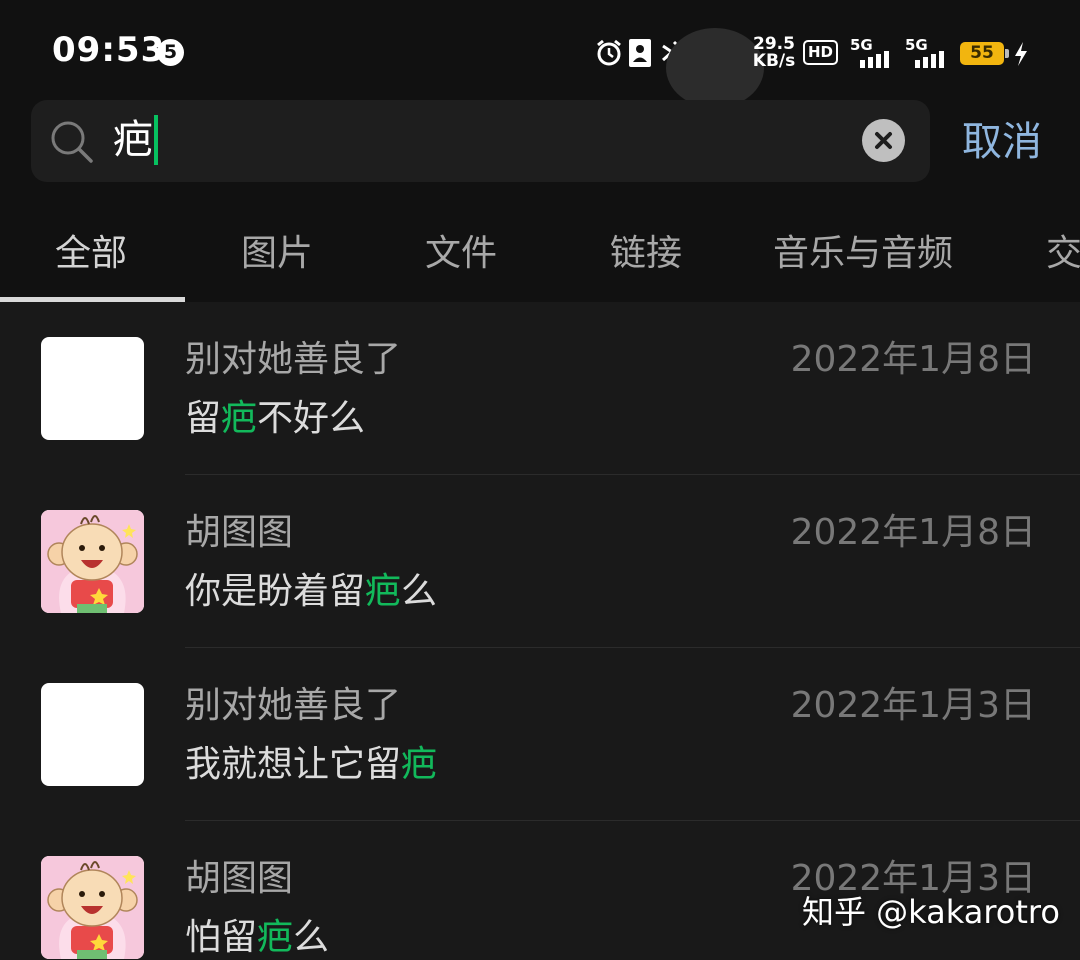 This screenshot has width=1080, height=960. Describe the element at coordinates (883, 140) in the screenshot. I see `clear-search-icon` at that location.